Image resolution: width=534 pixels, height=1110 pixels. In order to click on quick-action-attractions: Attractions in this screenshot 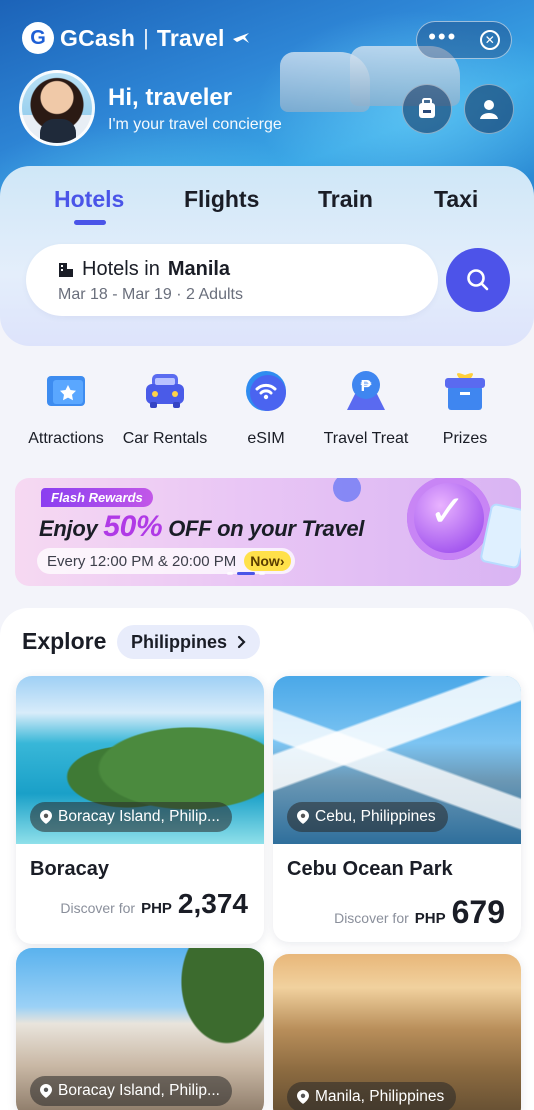, I will do `click(66, 408)`.